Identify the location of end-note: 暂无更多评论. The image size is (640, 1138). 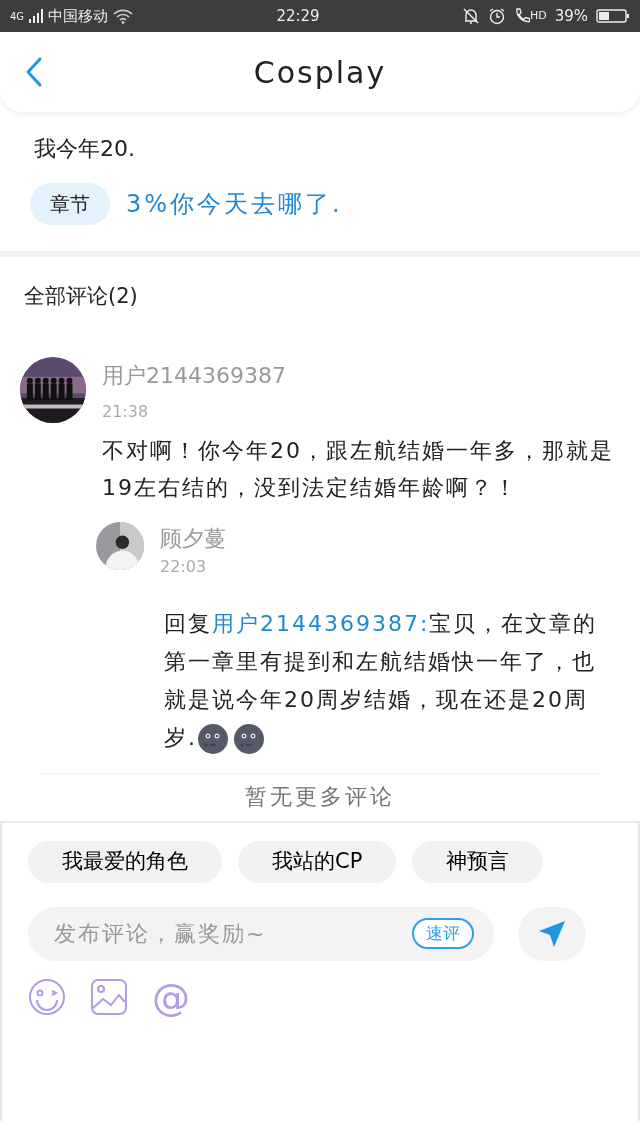
(320, 796).